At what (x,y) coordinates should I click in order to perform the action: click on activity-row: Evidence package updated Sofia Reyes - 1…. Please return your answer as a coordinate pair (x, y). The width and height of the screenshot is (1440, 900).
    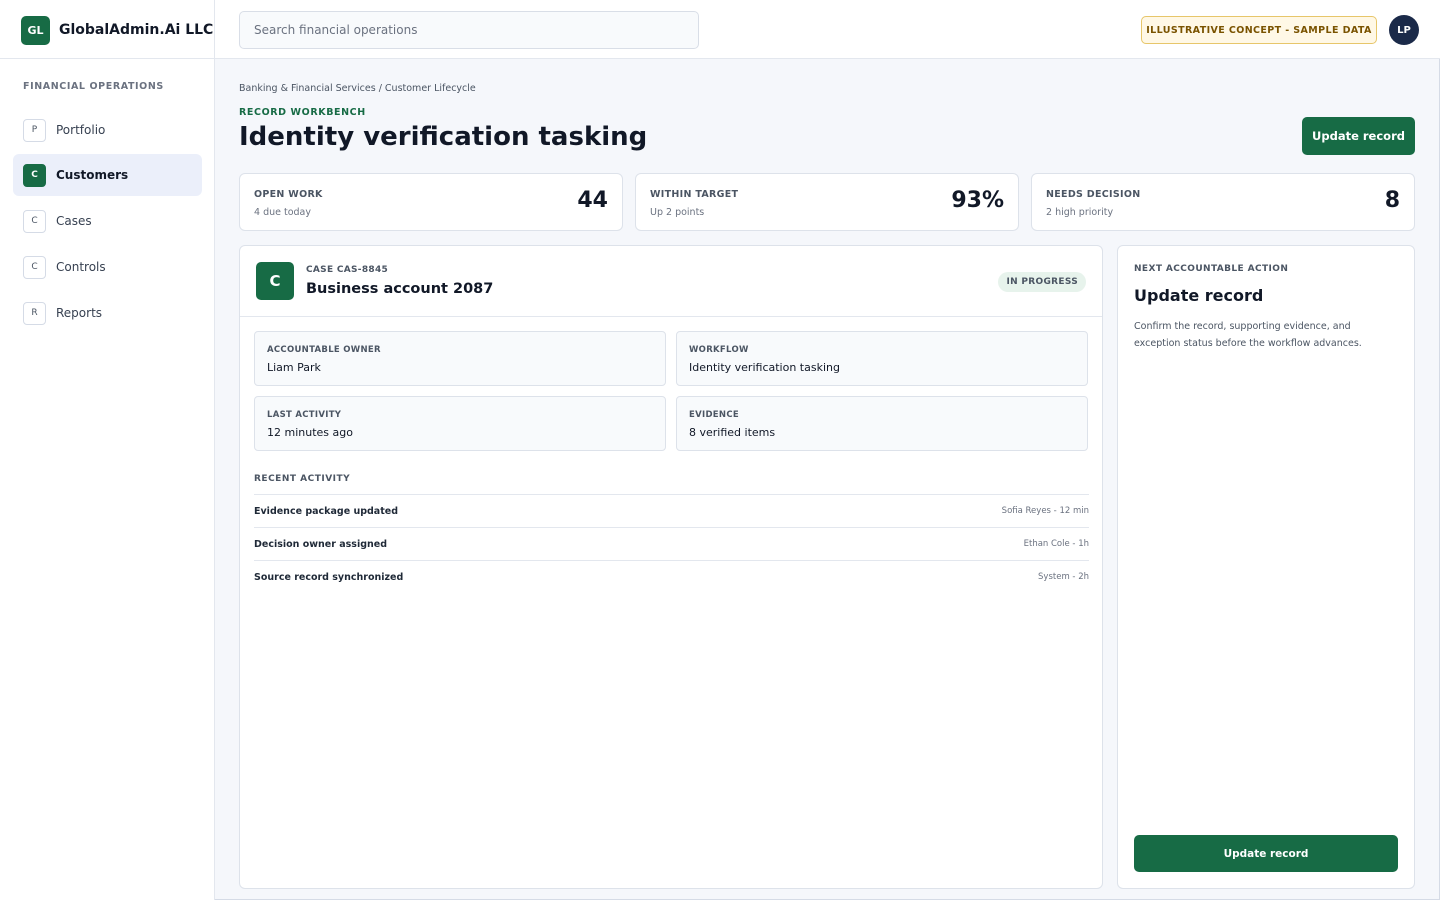
    Looking at the image, I should click on (671, 510).